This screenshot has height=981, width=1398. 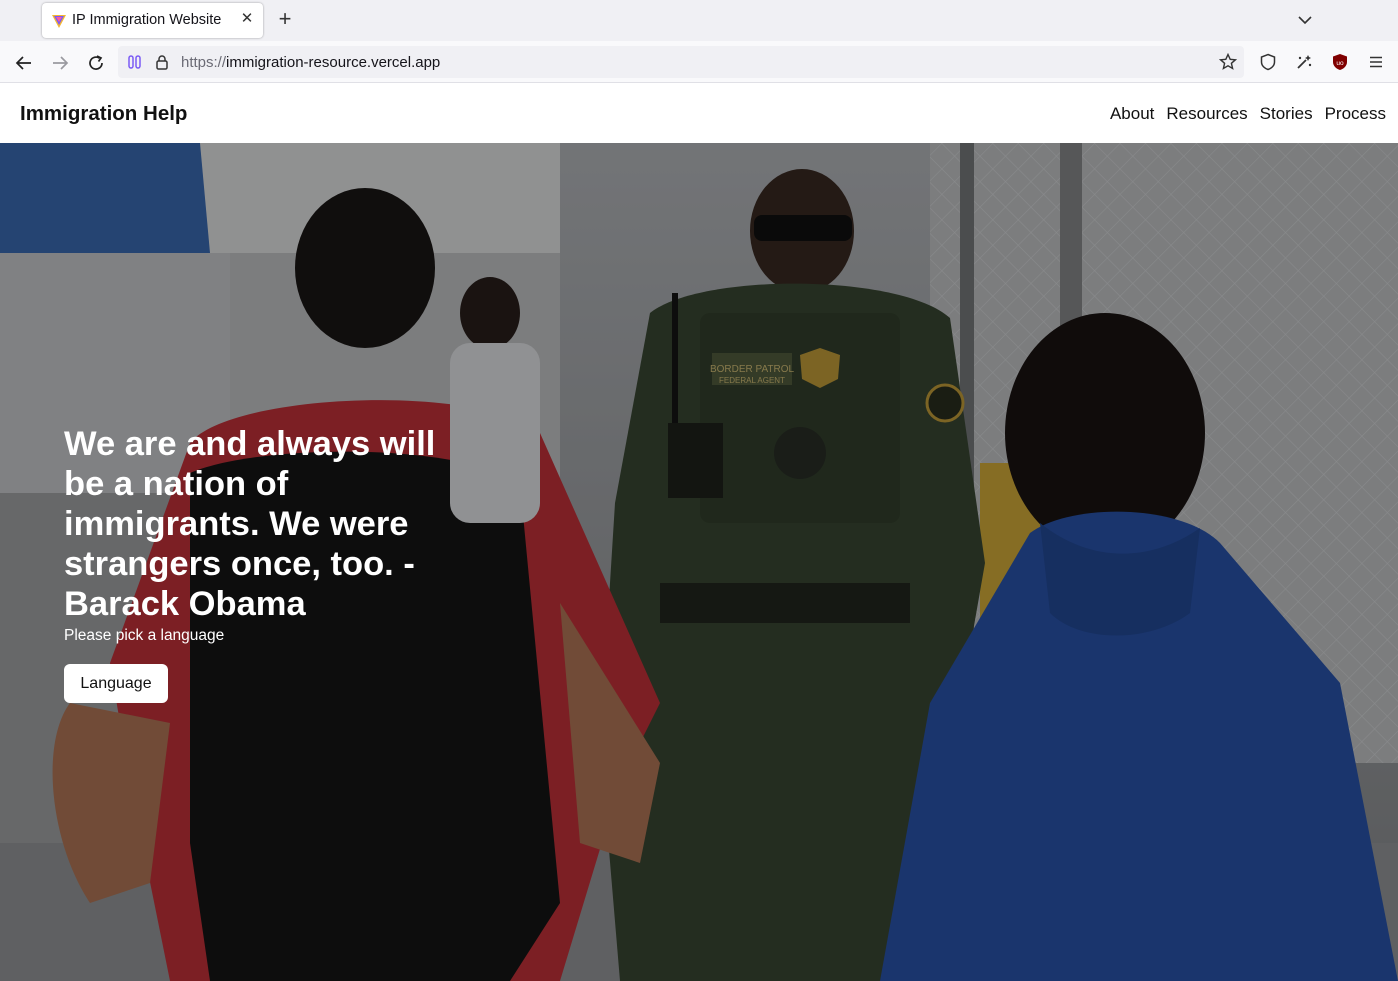 What do you see at coordinates (247, 19) in the screenshot?
I see `close-tab-icon: ✕` at bounding box center [247, 19].